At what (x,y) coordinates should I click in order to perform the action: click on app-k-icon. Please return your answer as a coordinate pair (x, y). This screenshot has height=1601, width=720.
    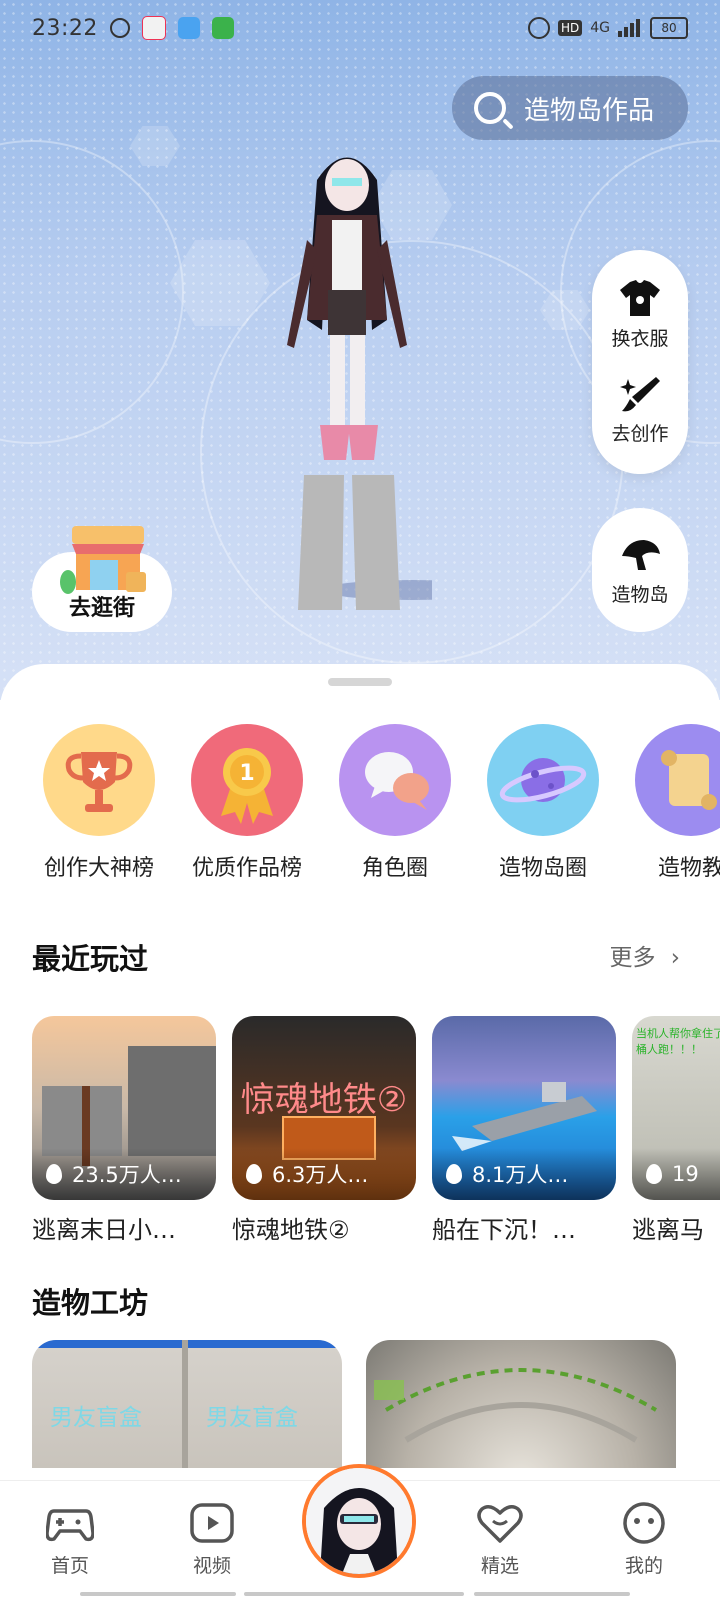
    Looking at the image, I should click on (119, 28).